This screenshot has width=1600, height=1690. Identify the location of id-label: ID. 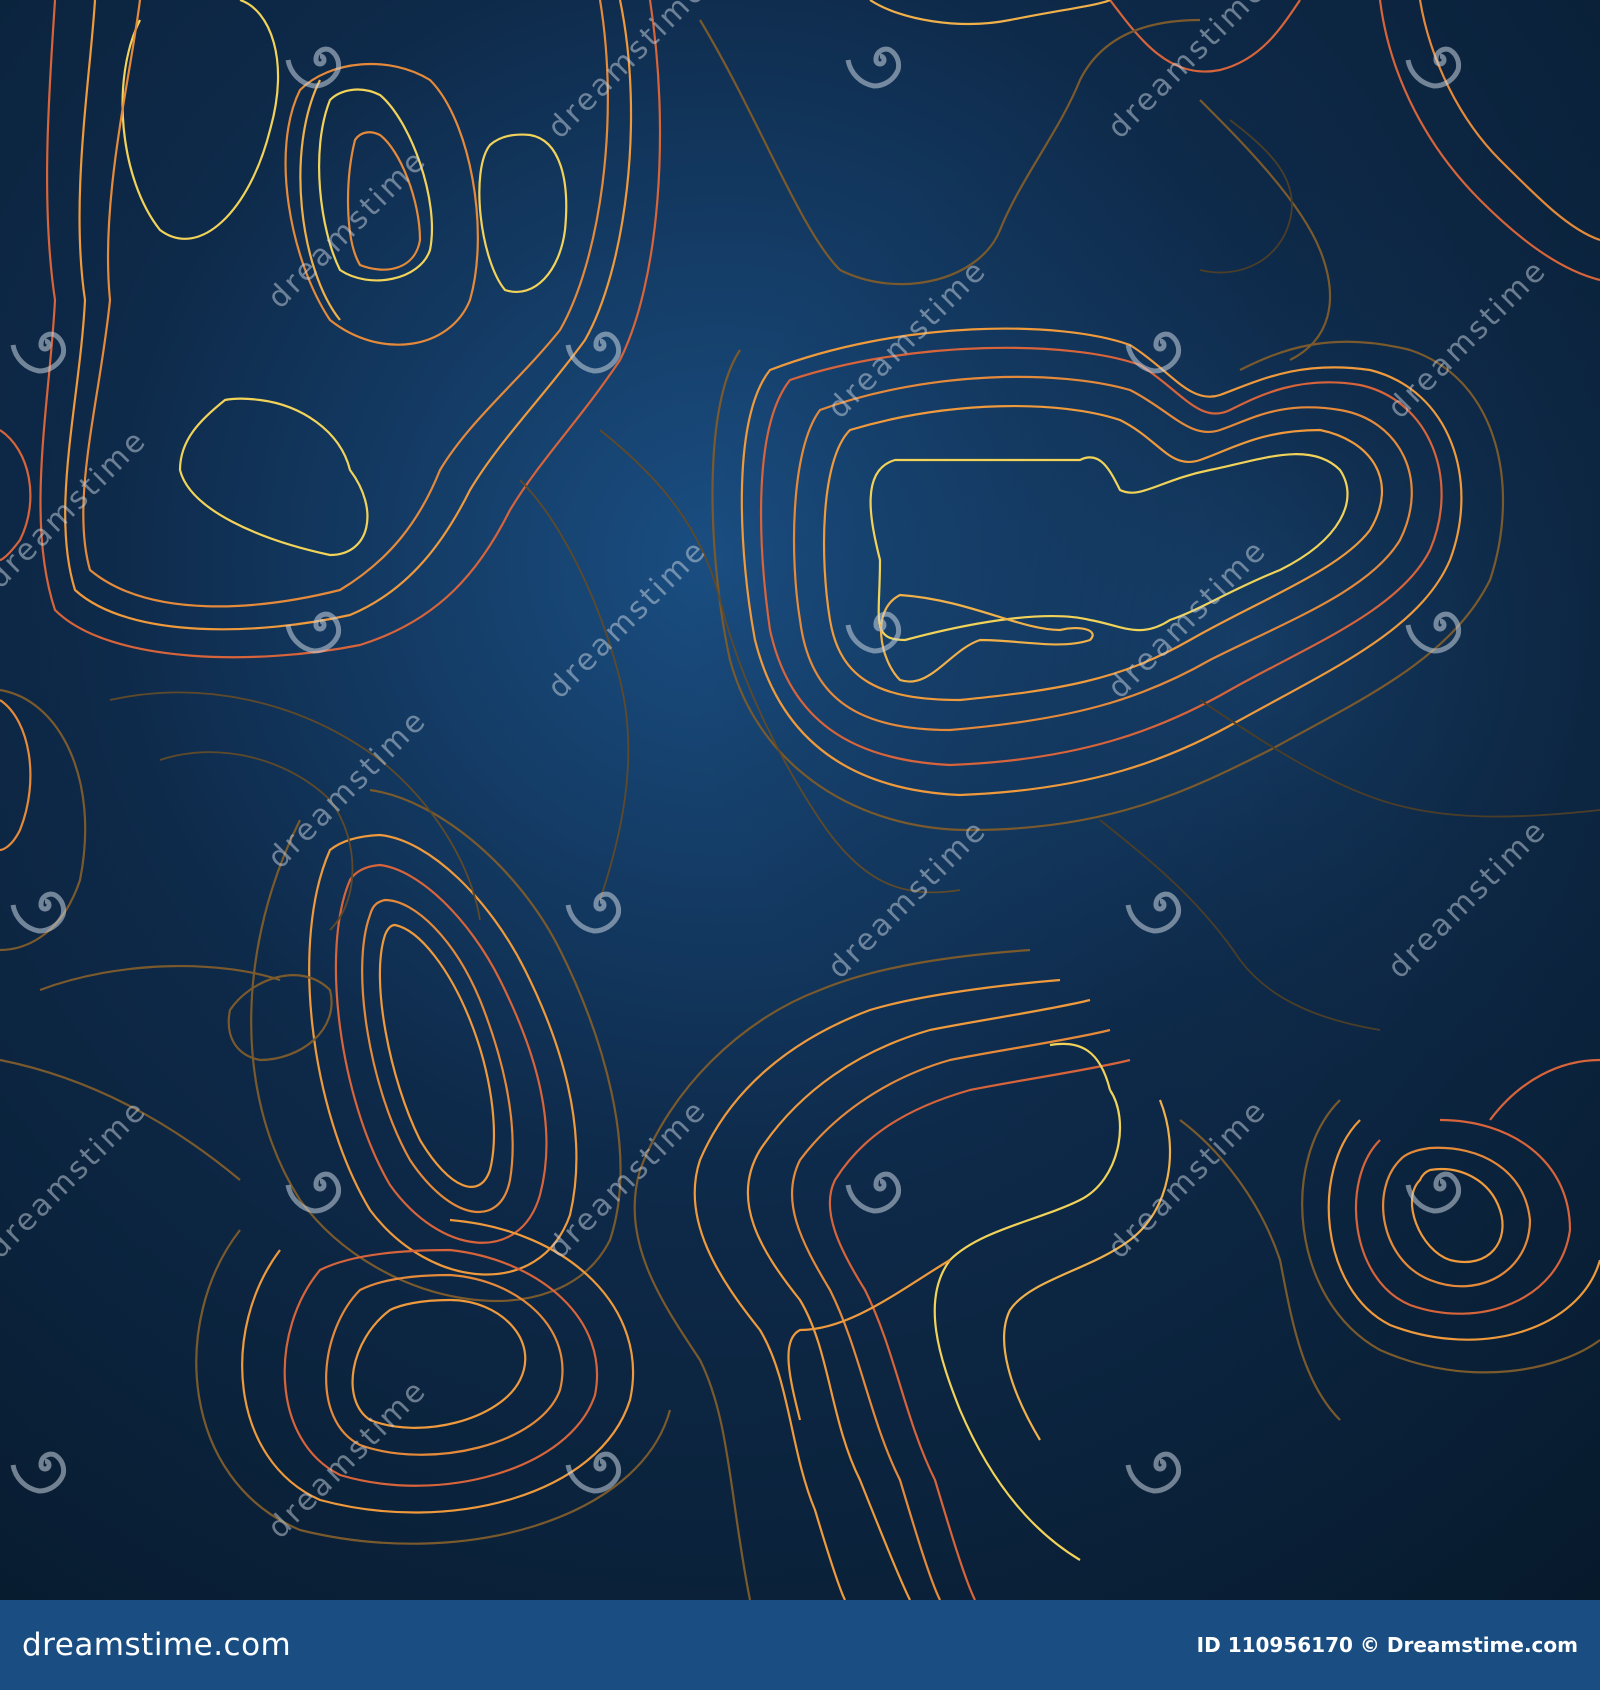
(1208, 1645).